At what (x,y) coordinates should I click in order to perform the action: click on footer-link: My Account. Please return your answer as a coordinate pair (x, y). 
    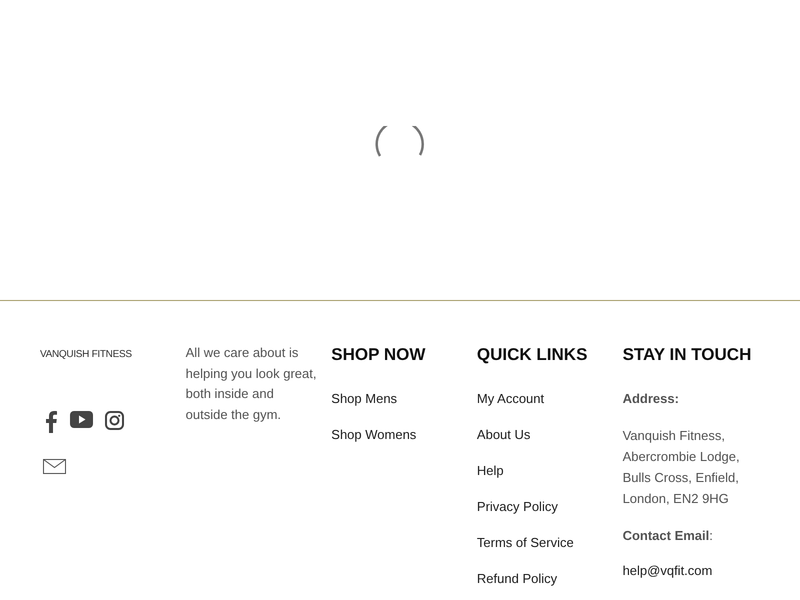
    Looking at the image, I should click on (542, 399).